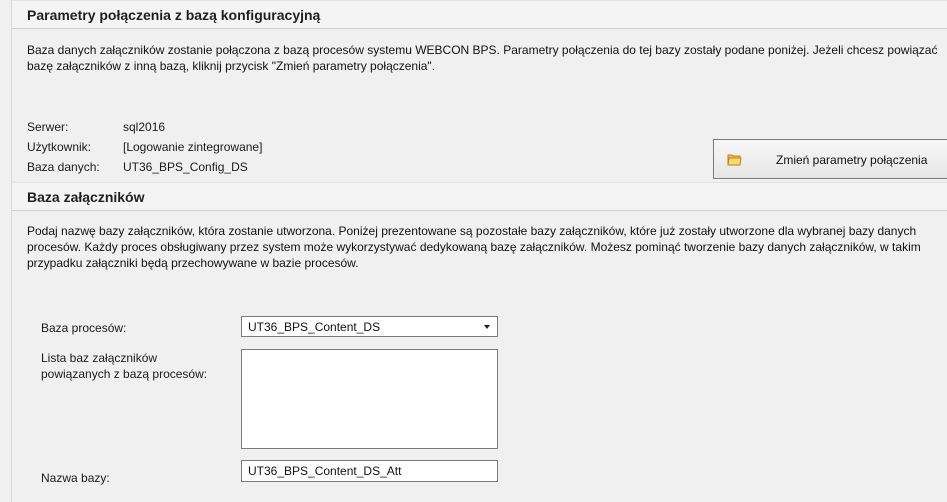 Image resolution: width=947 pixels, height=502 pixels. What do you see at coordinates (63, 167) in the screenshot?
I see `database-label: Baza danych:` at bounding box center [63, 167].